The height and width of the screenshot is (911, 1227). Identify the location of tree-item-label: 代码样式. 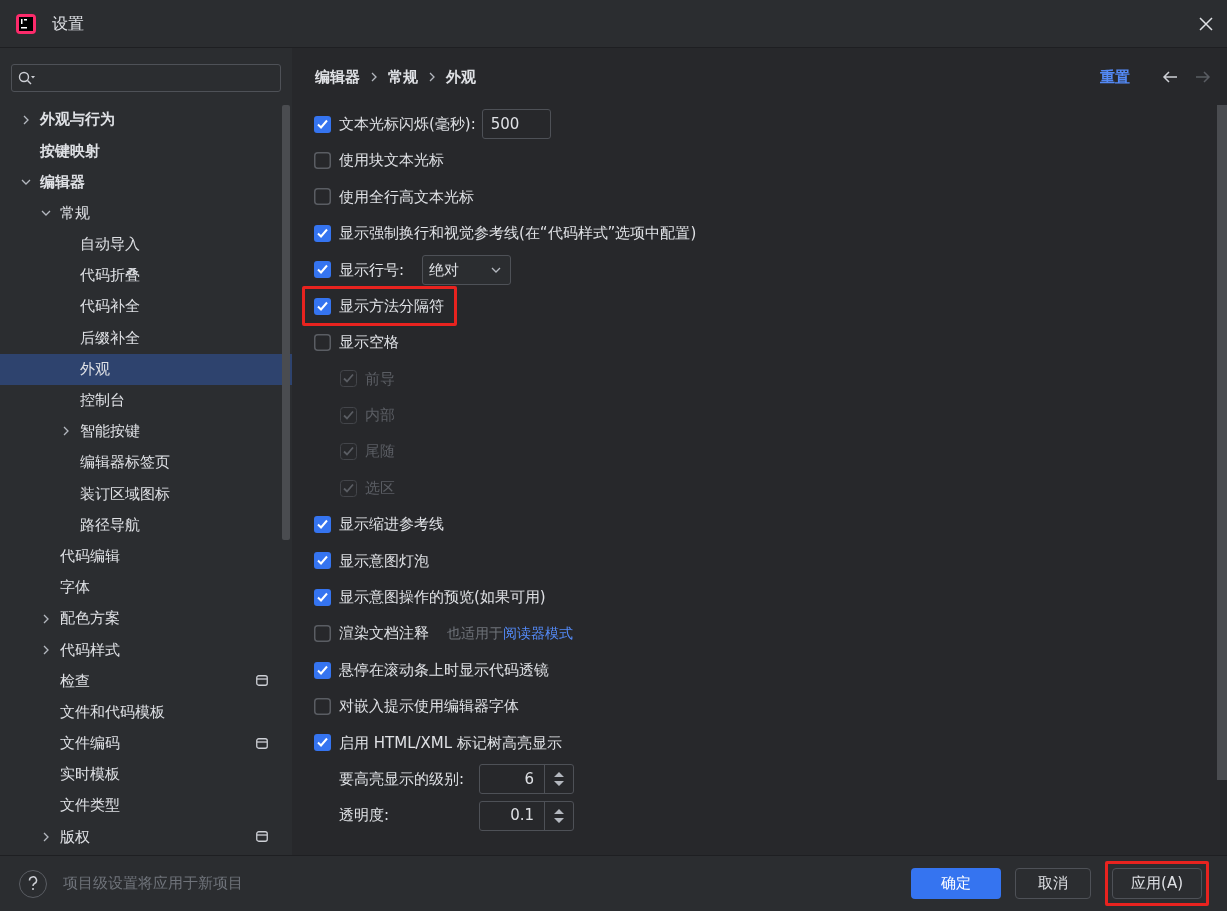
(90, 650).